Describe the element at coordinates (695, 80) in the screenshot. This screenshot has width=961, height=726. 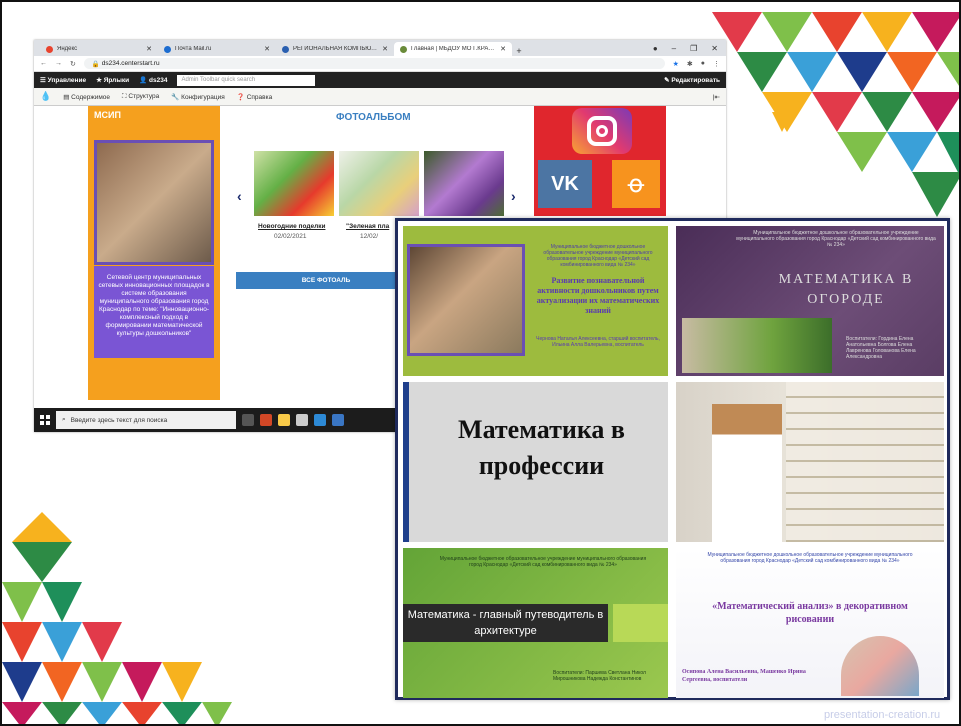
I see `edit-label: Редактировать` at that location.